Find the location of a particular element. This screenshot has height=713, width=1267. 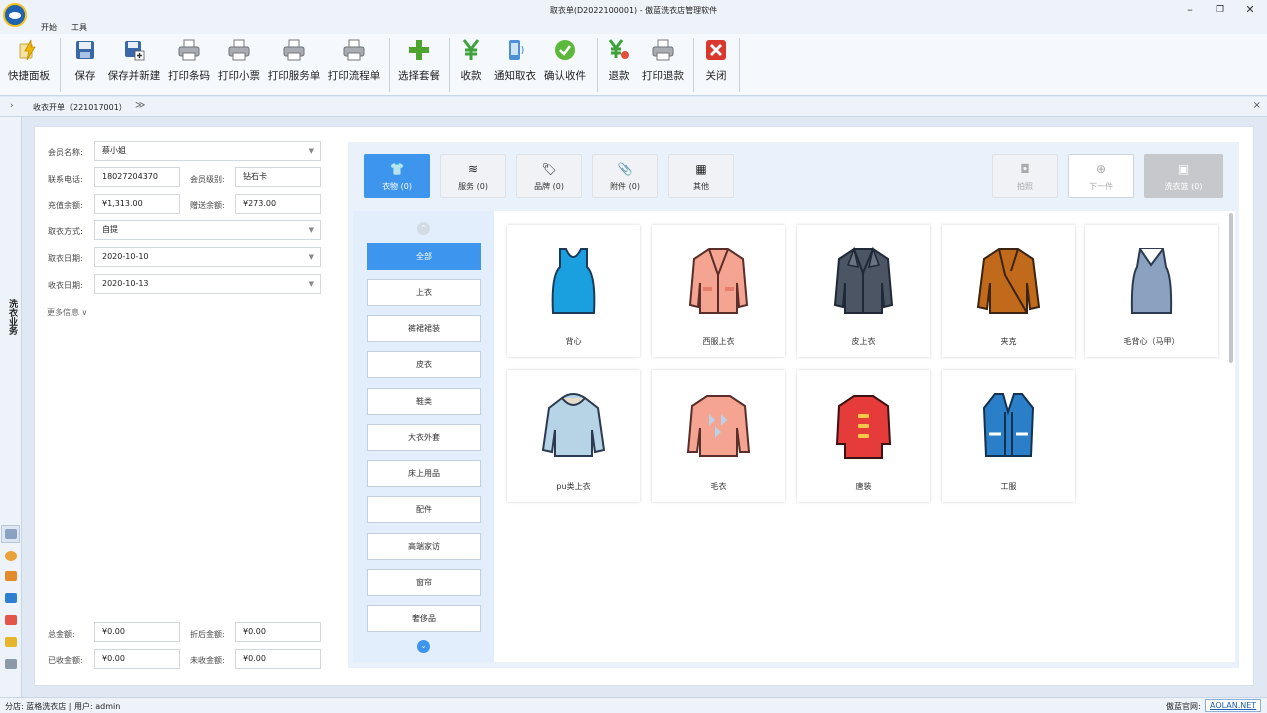

notify-pickup-button: 通知取衣 is located at coordinates (515, 66).